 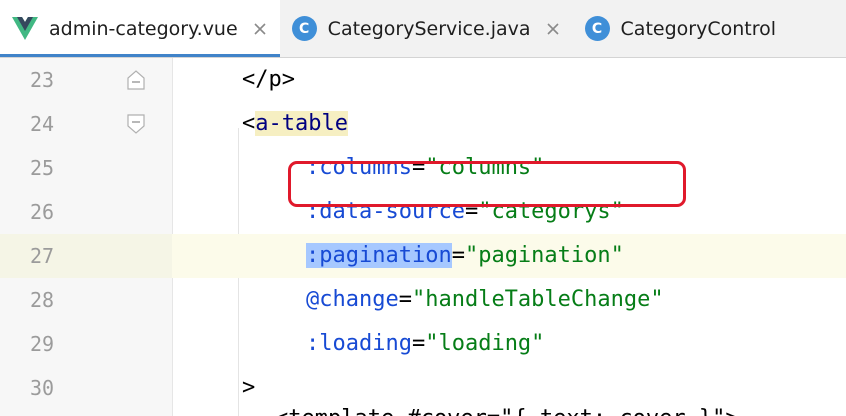 What do you see at coordinates (42, 344) in the screenshot?
I see `line-number: 29` at bounding box center [42, 344].